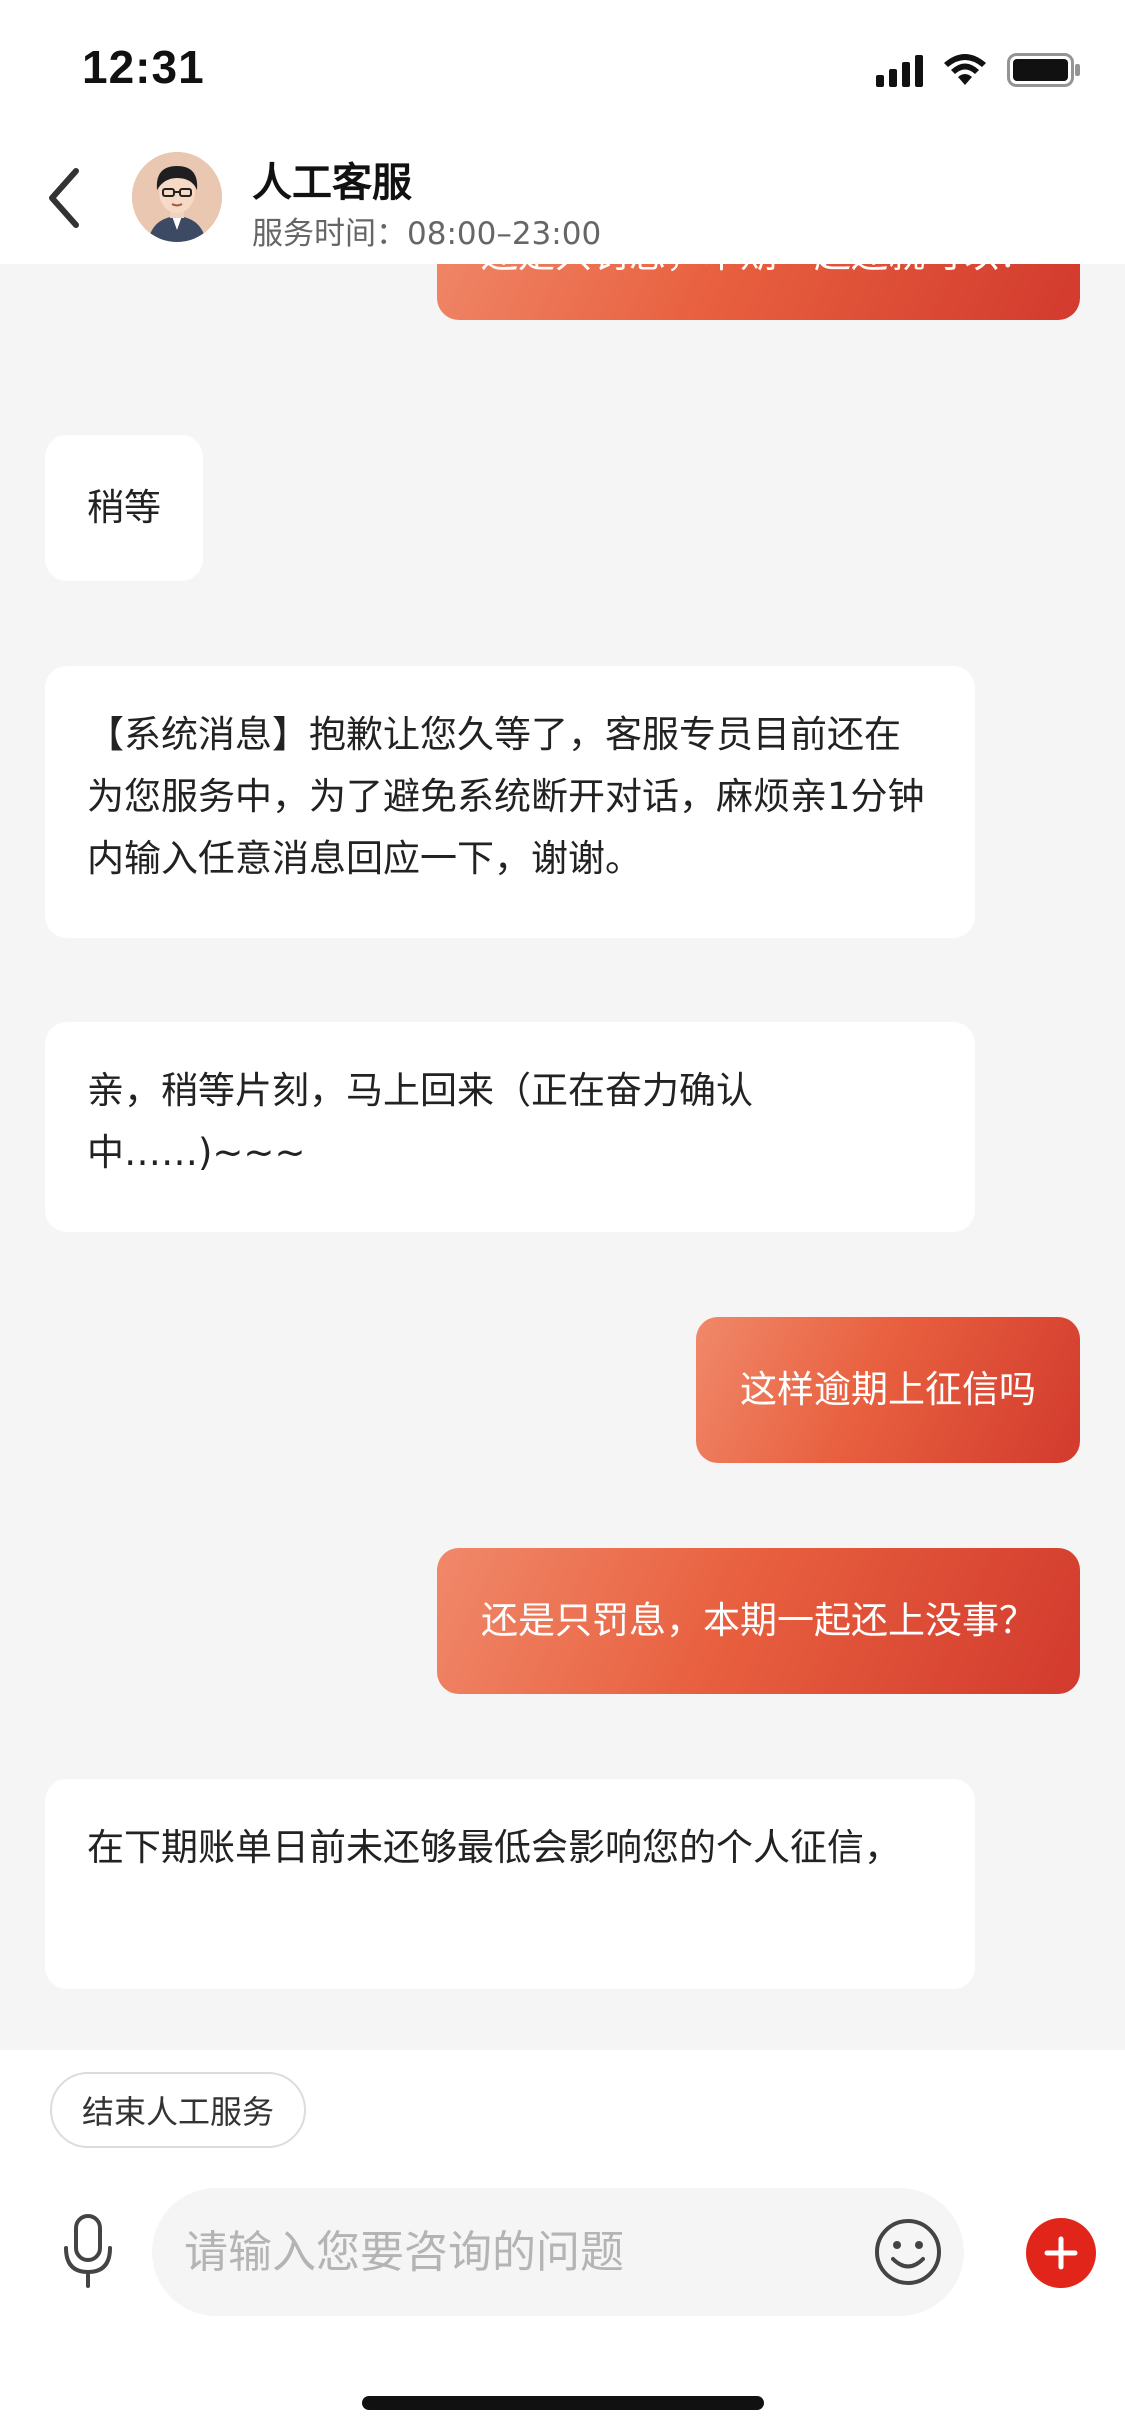 Image resolution: width=1125 pixels, height=2436 pixels. I want to click on chat-header: 人工客服 服务时间：08:00–23:00, so click(562, 198).